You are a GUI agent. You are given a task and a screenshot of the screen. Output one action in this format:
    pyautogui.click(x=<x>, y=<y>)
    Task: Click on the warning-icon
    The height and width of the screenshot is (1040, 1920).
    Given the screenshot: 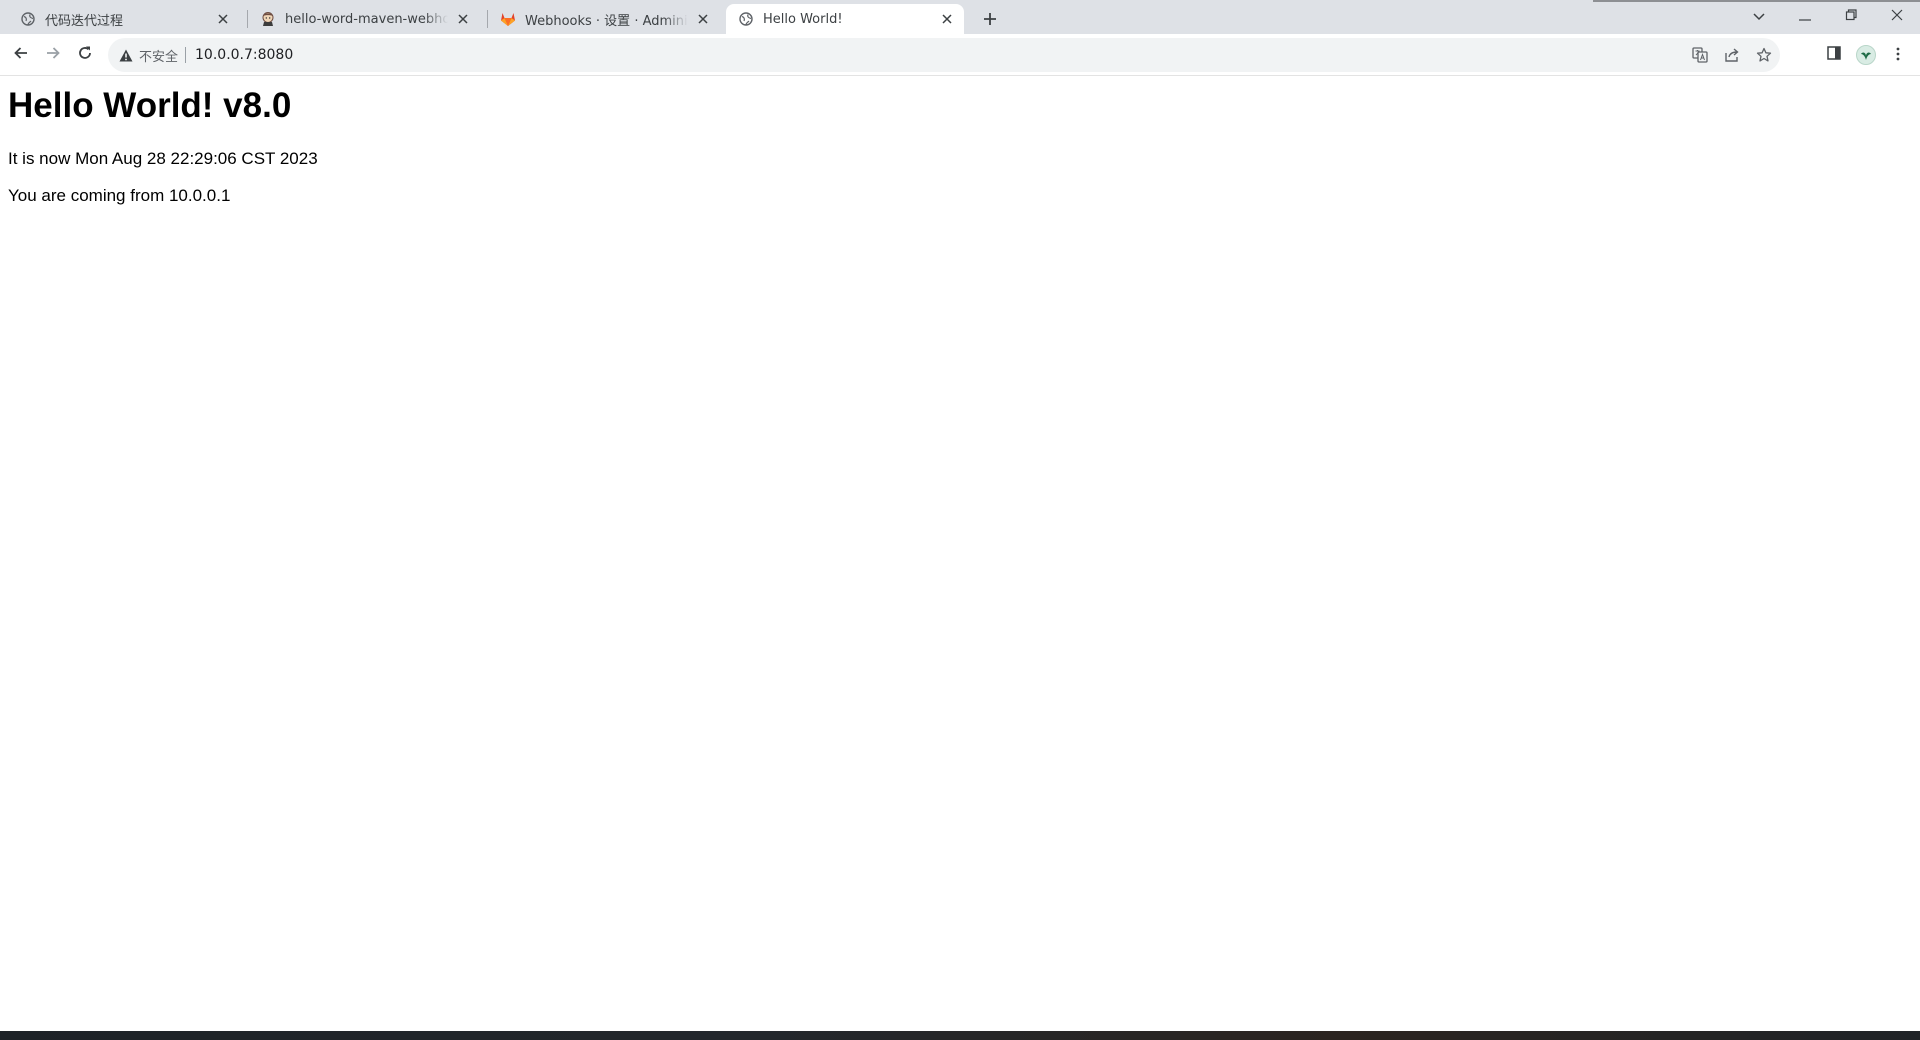 What is the action you would take?
    pyautogui.click(x=126, y=55)
    